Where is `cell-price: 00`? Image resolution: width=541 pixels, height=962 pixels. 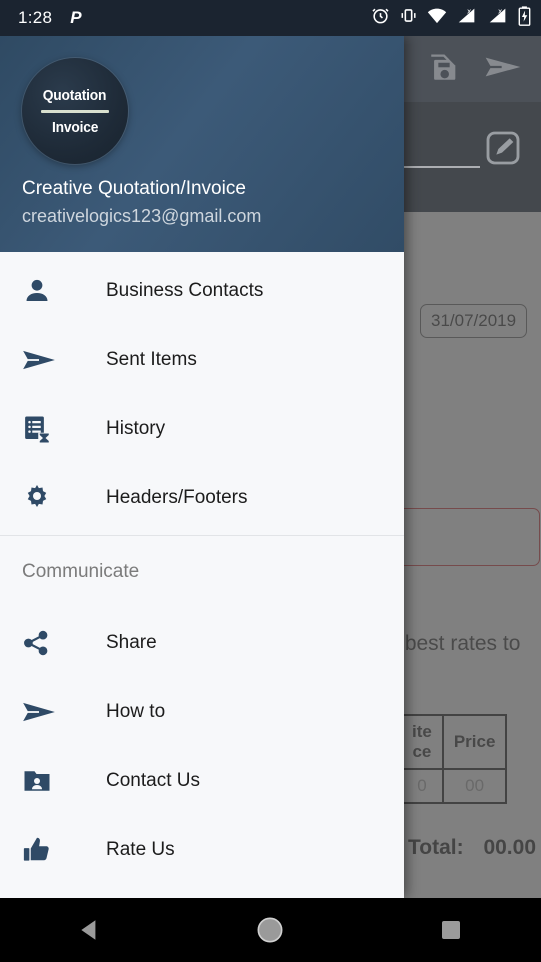 cell-price: 00 is located at coordinates (474, 786).